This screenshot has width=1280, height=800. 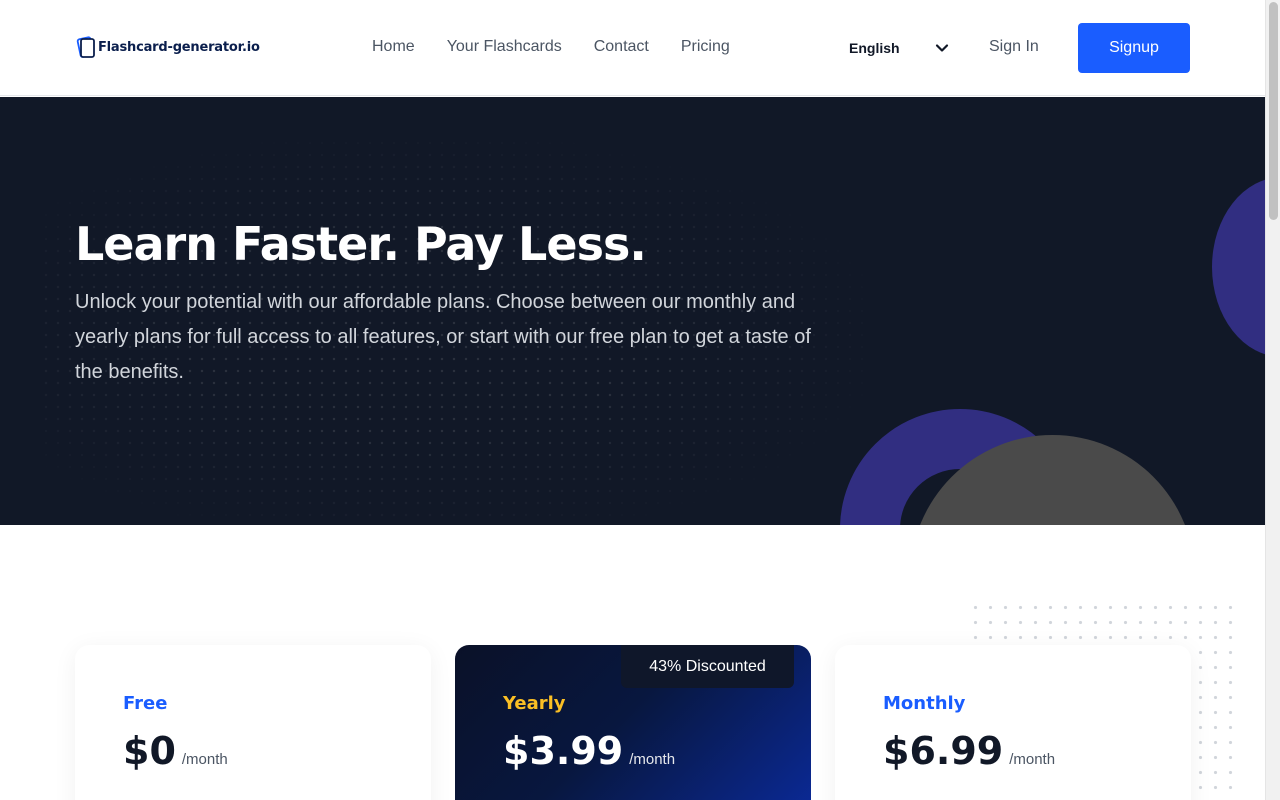 What do you see at coordinates (179, 47) in the screenshot?
I see `logo-text: Flashcard-generator.io` at bounding box center [179, 47].